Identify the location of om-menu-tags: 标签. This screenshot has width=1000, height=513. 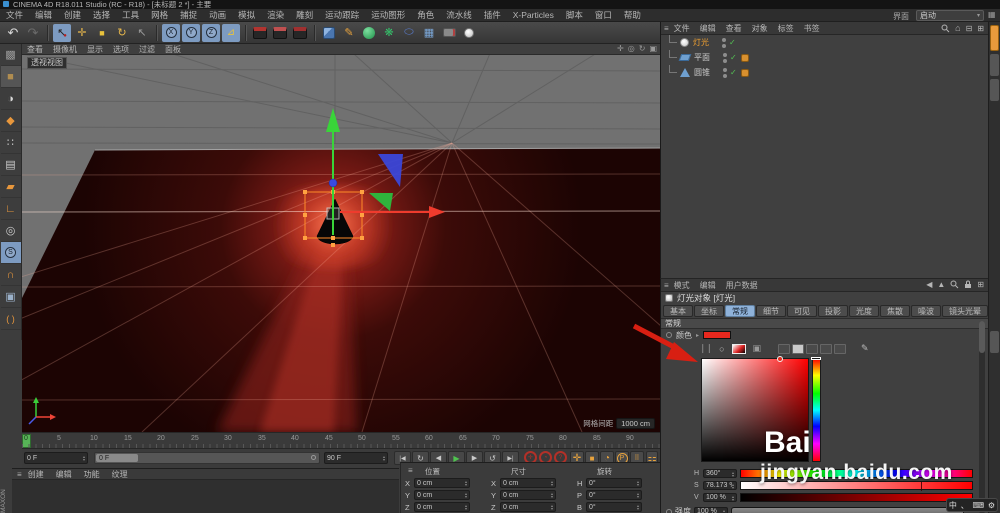
(786, 28).